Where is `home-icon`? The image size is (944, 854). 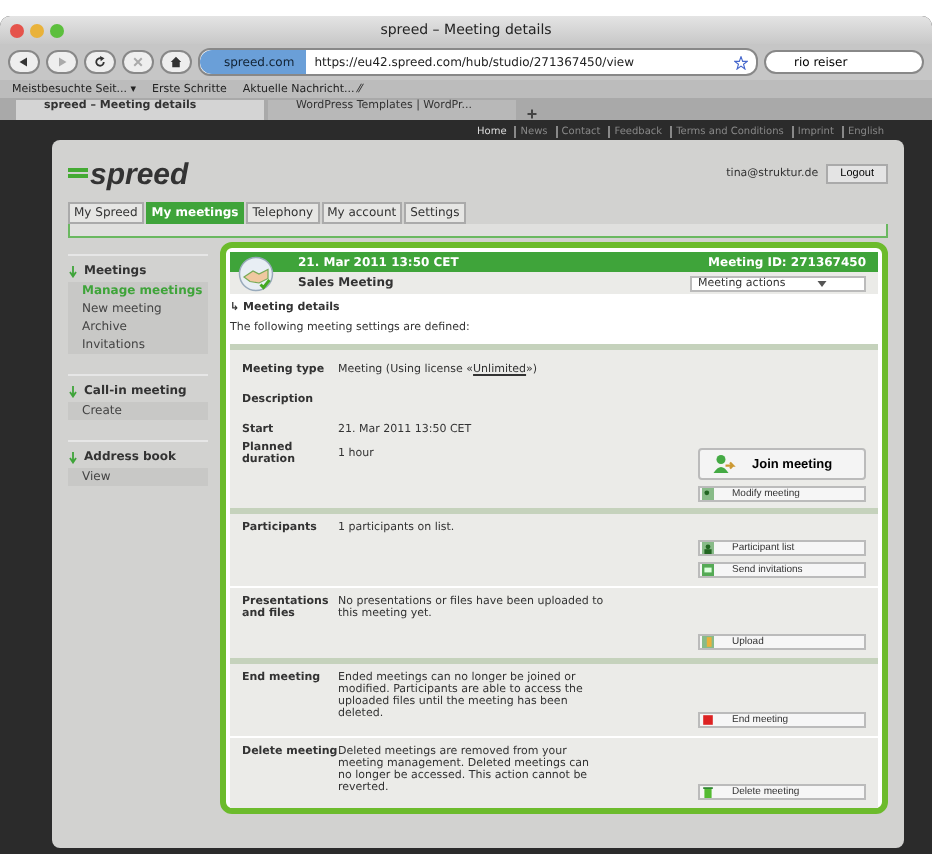 home-icon is located at coordinates (176, 62).